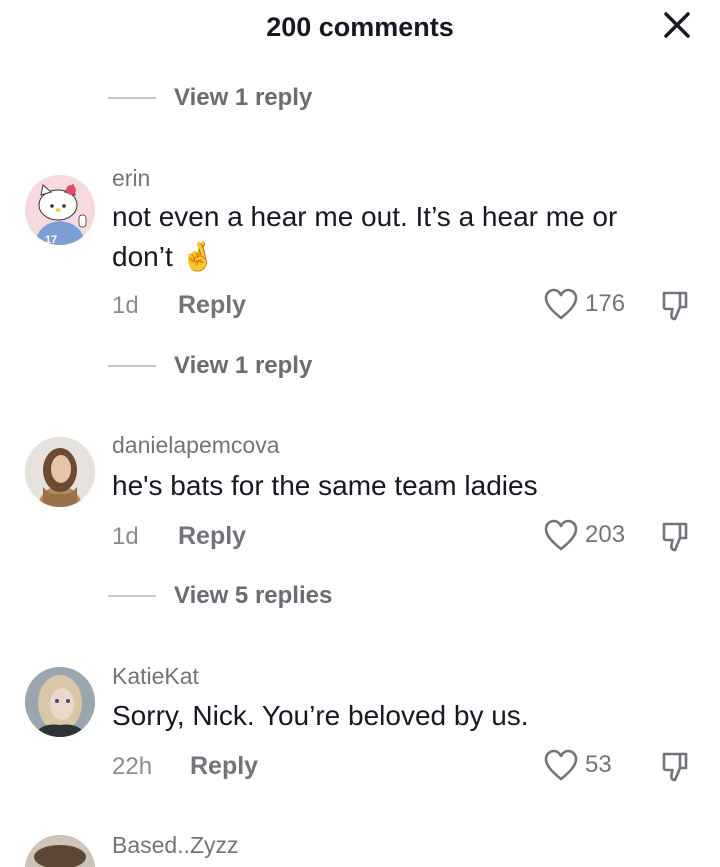 Image resolution: width=720 pixels, height=867 pixels. I want to click on close-button, so click(677, 25).